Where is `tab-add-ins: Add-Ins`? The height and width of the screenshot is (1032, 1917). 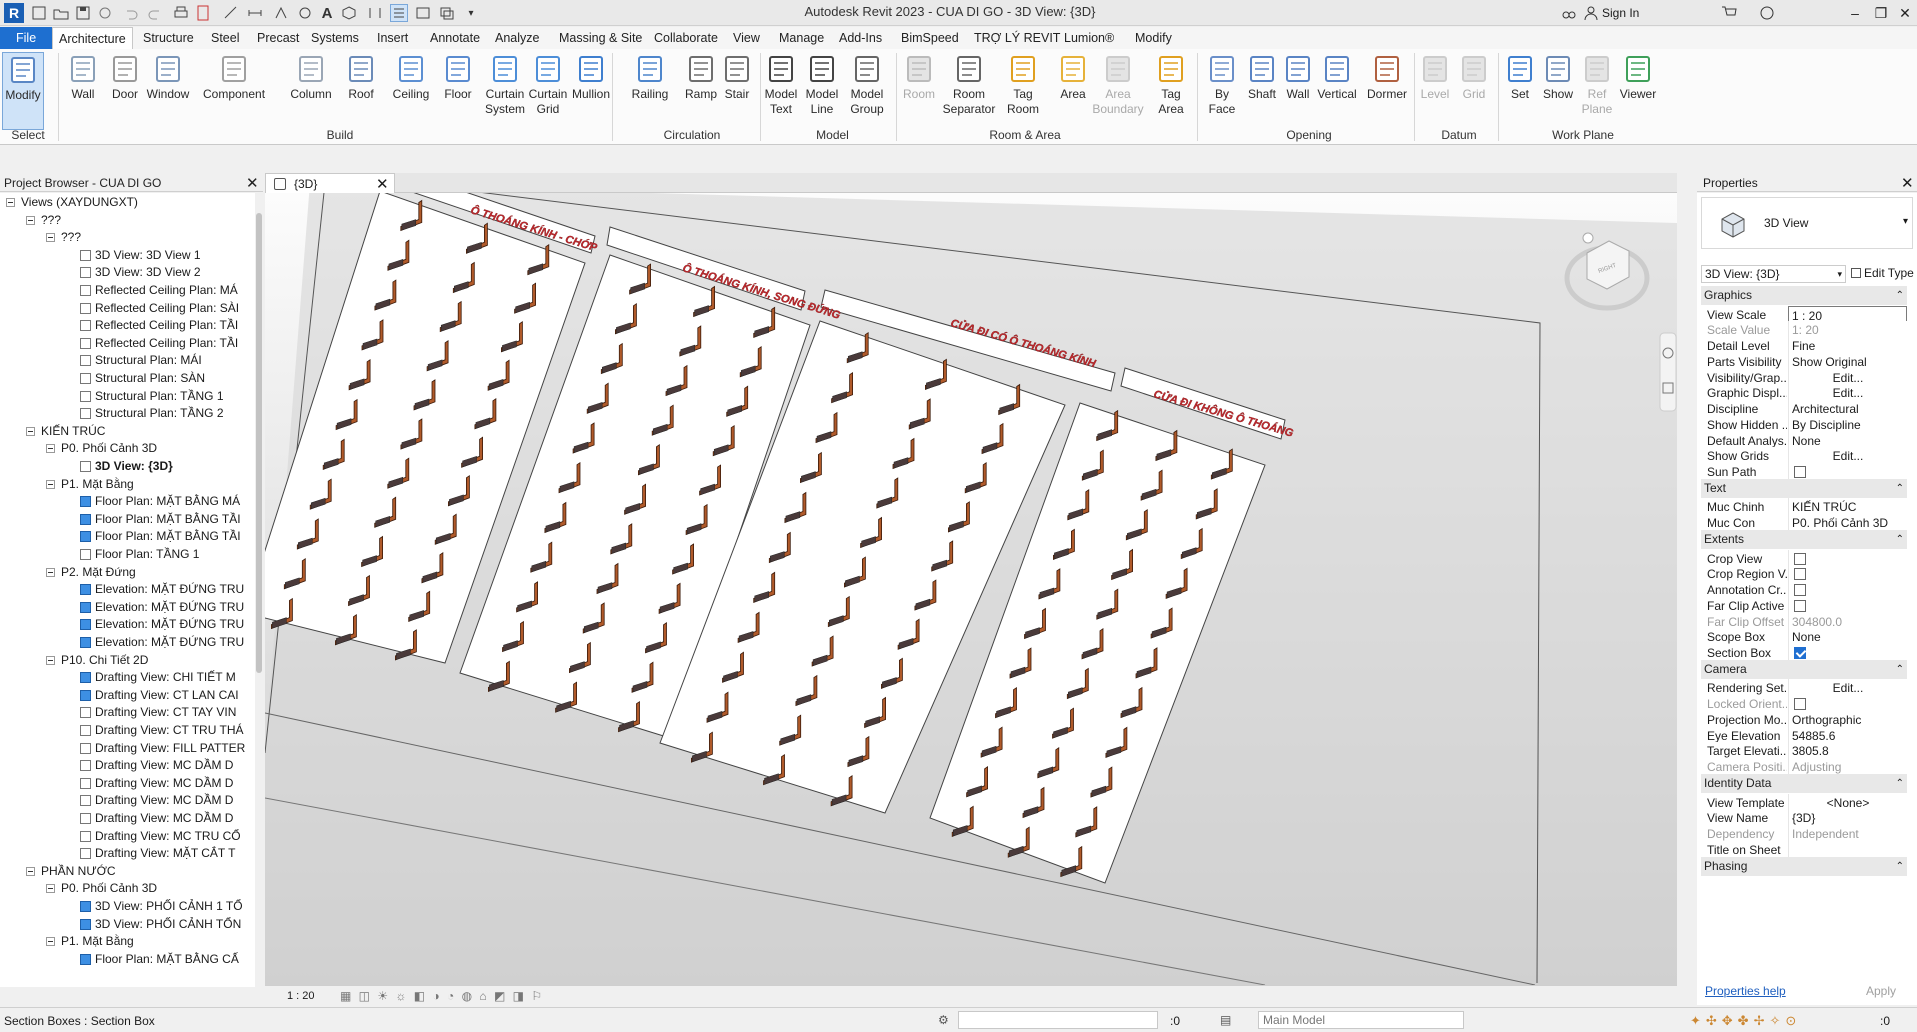 tab-add-ins: Add-Ins is located at coordinates (860, 38).